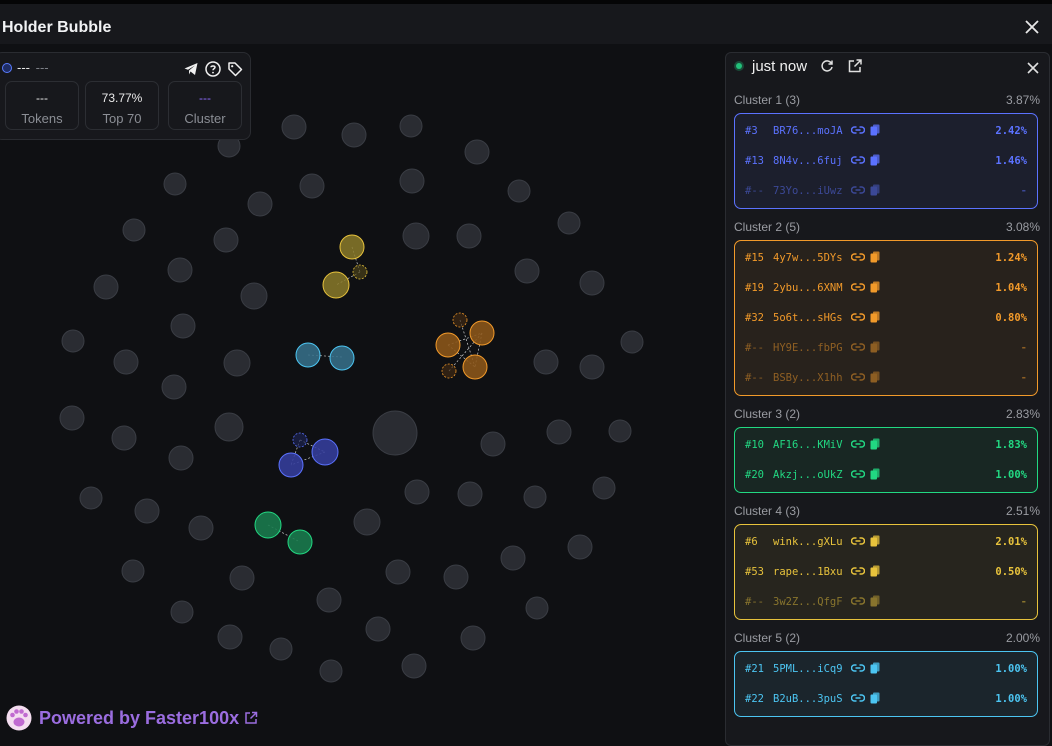  Describe the element at coordinates (886, 542) in the screenshot. I see `holder-row: #6 wink...gXLu 2.01%` at that location.